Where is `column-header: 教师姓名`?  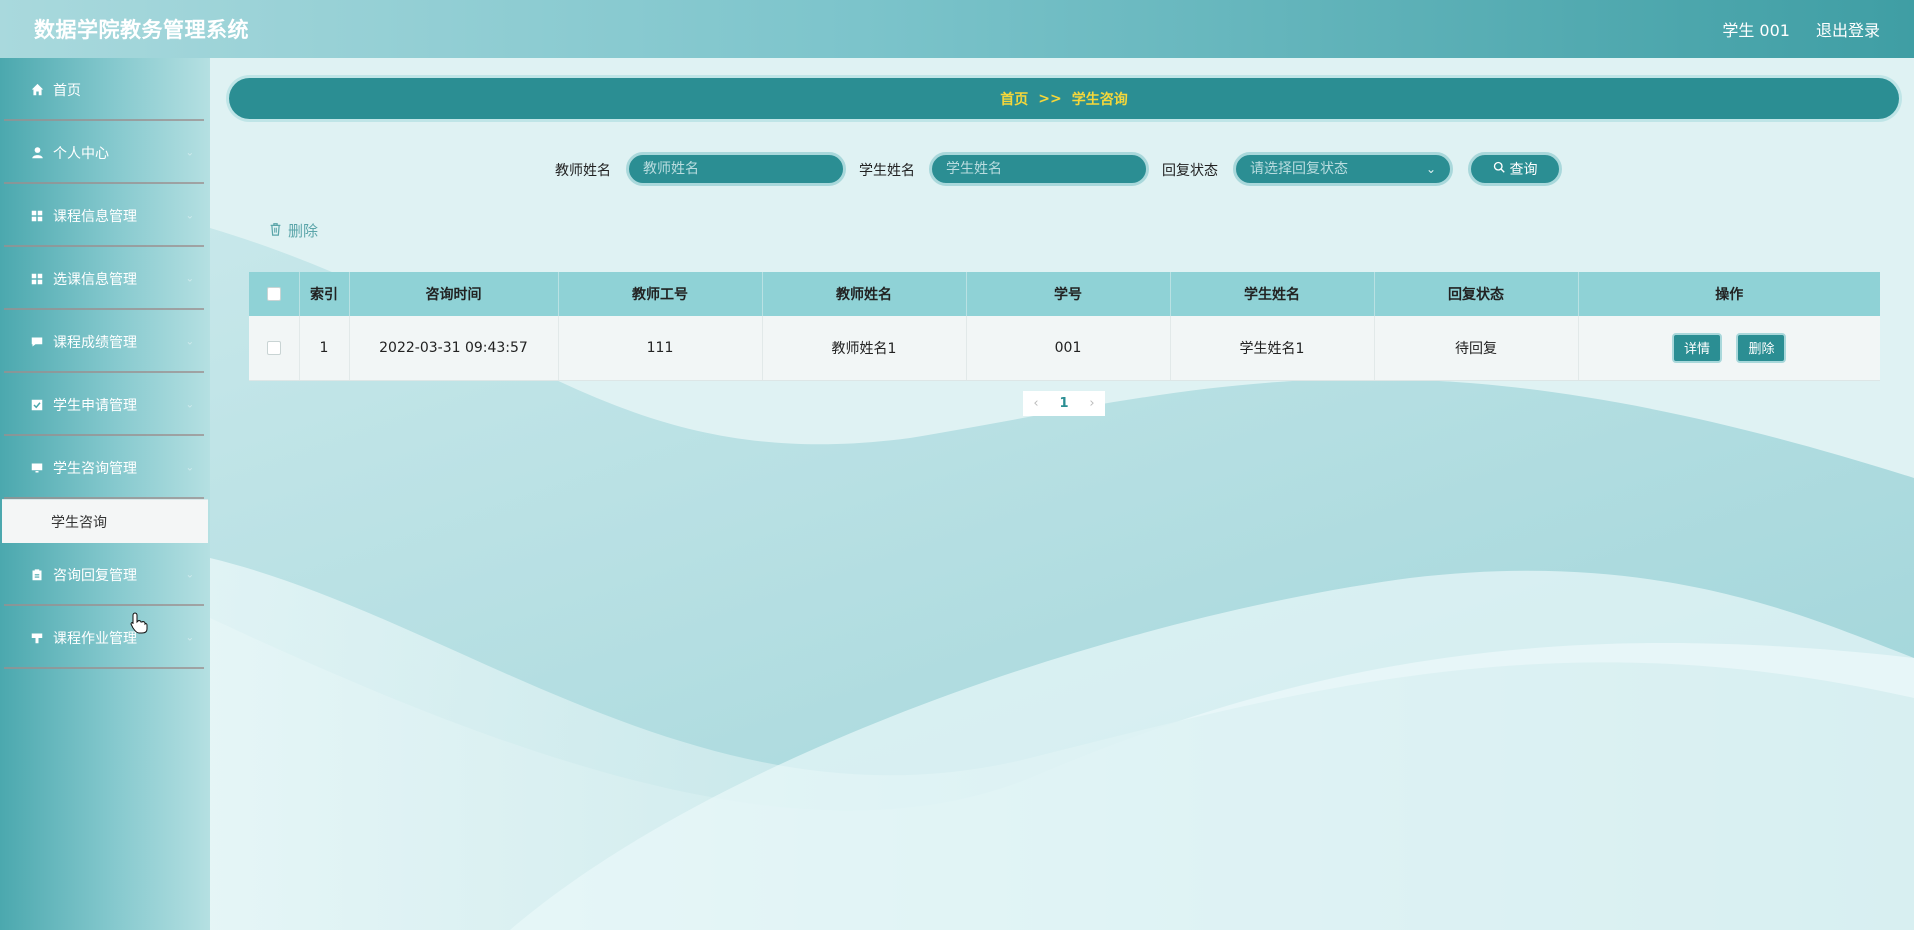 column-header: 教师姓名 is located at coordinates (864, 294).